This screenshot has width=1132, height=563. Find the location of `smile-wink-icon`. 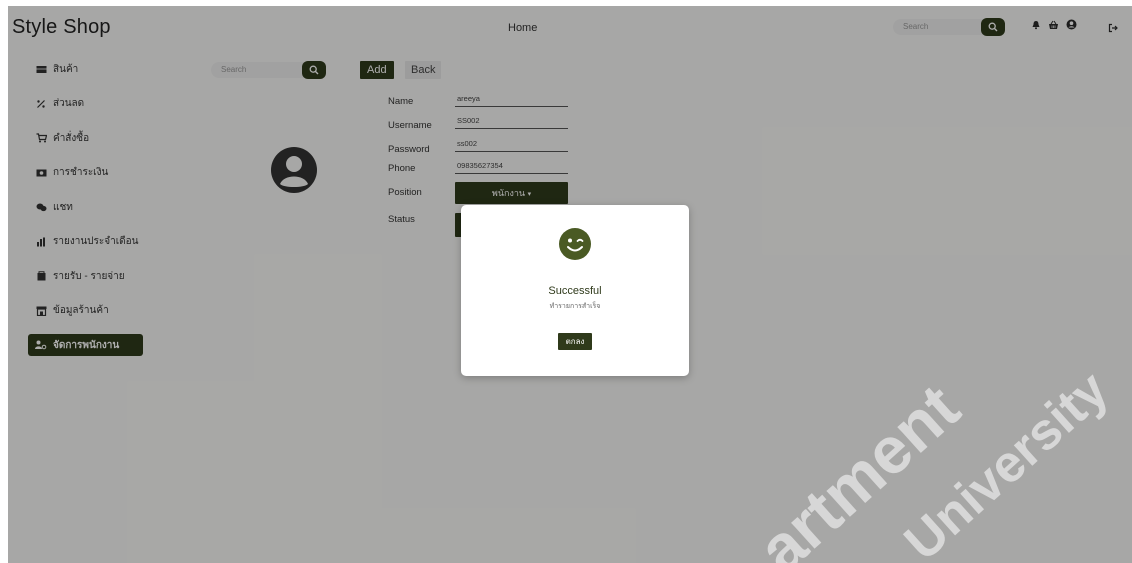

smile-wink-icon is located at coordinates (575, 244).